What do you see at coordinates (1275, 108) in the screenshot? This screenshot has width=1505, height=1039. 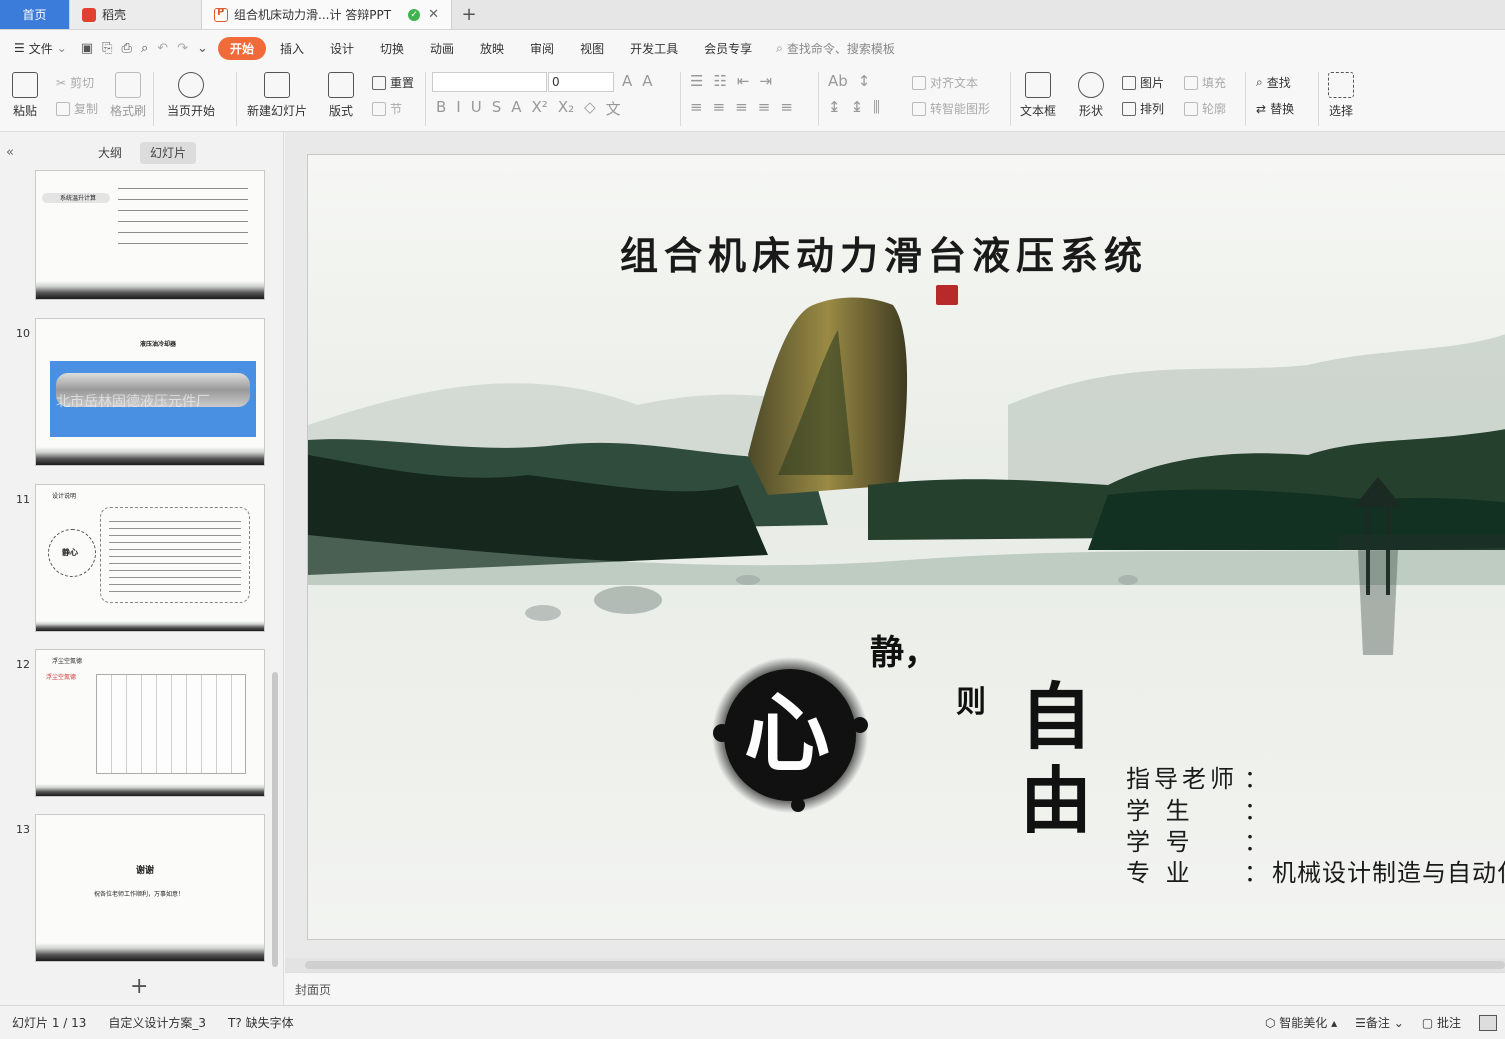 I see `replace-button: ⇄ 替换` at bounding box center [1275, 108].